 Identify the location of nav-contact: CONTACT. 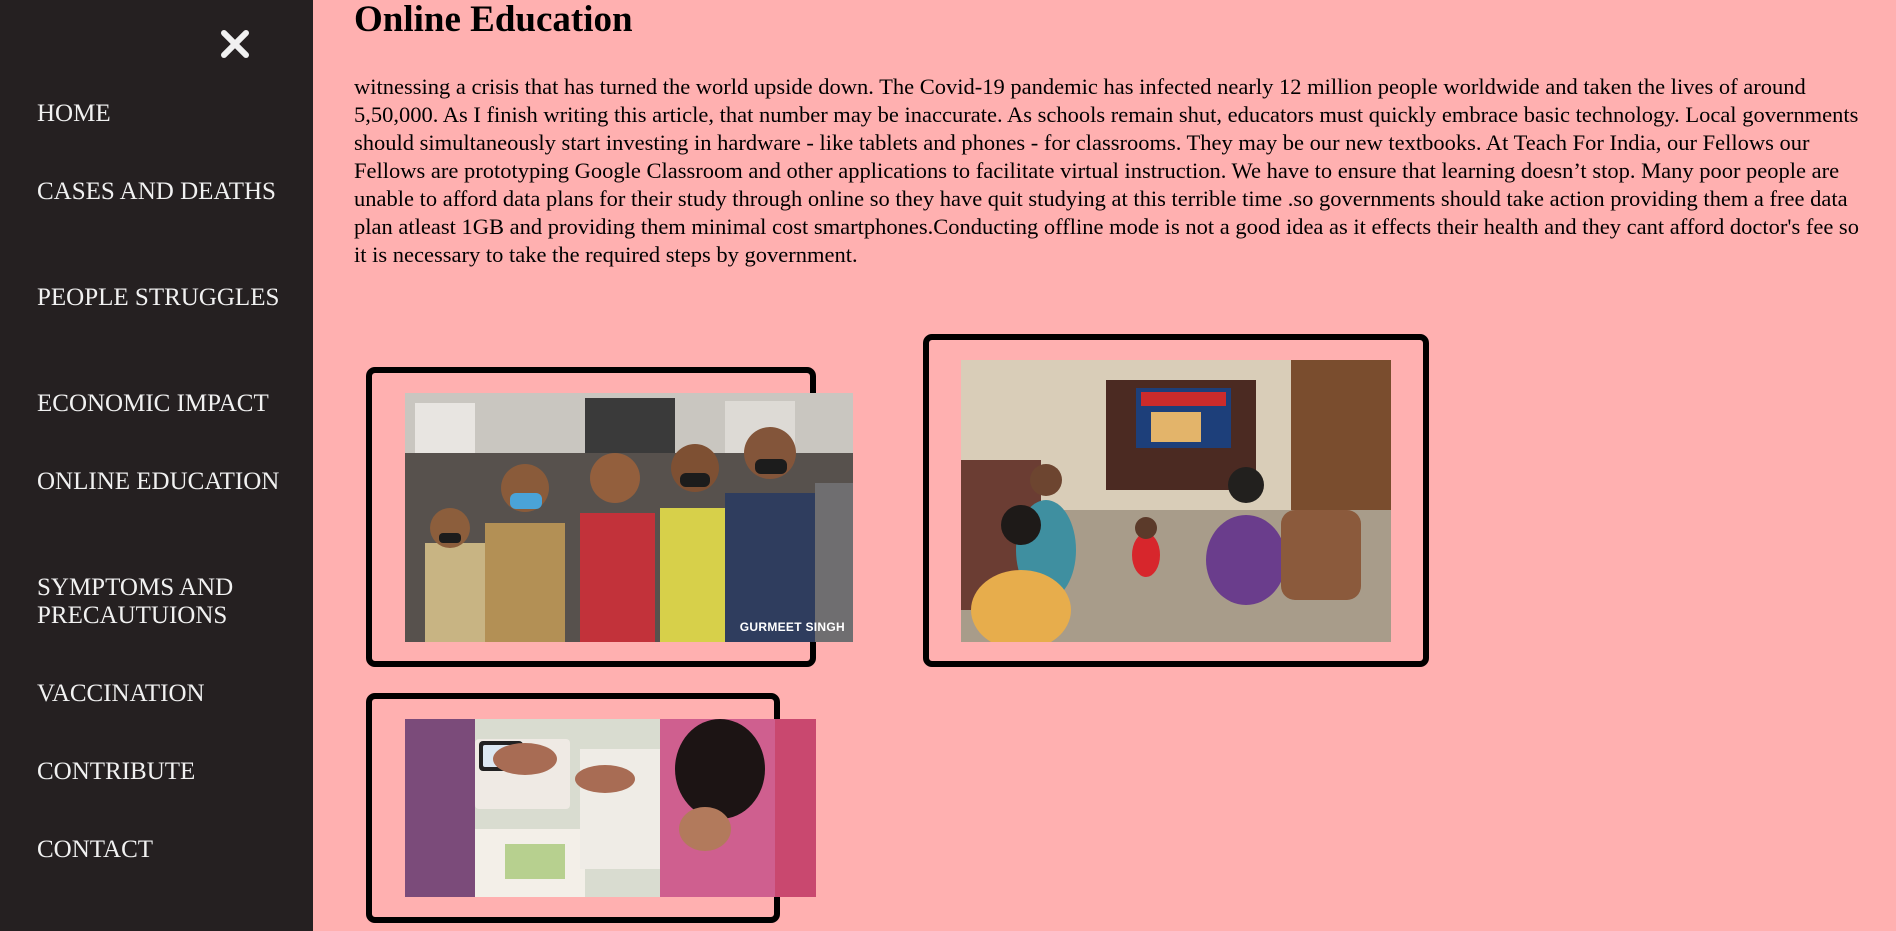
(159, 850).